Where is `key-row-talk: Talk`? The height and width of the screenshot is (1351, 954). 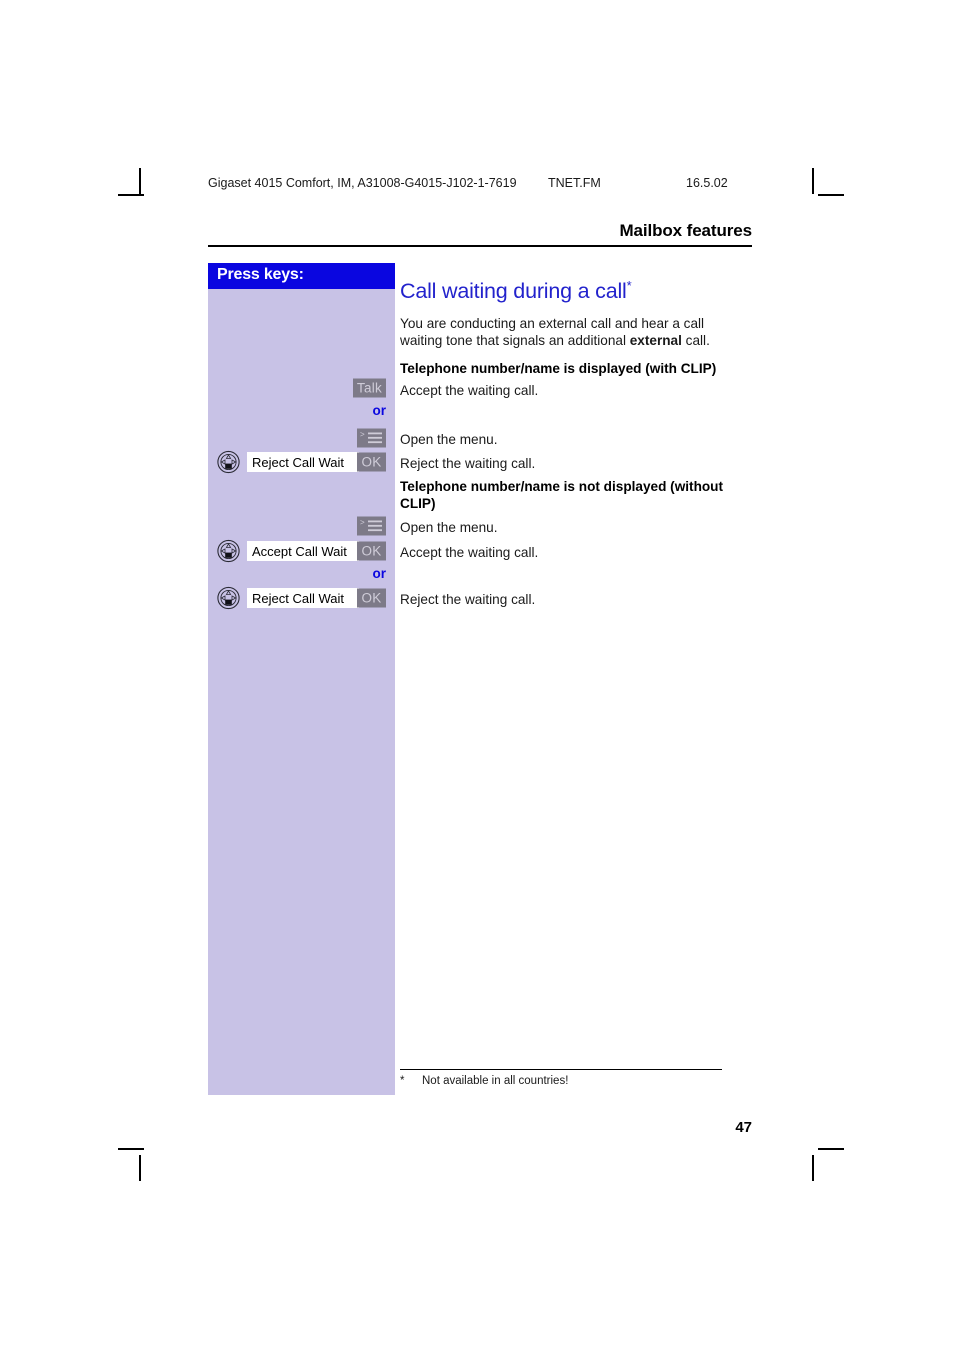 key-row-talk: Talk is located at coordinates (301, 388).